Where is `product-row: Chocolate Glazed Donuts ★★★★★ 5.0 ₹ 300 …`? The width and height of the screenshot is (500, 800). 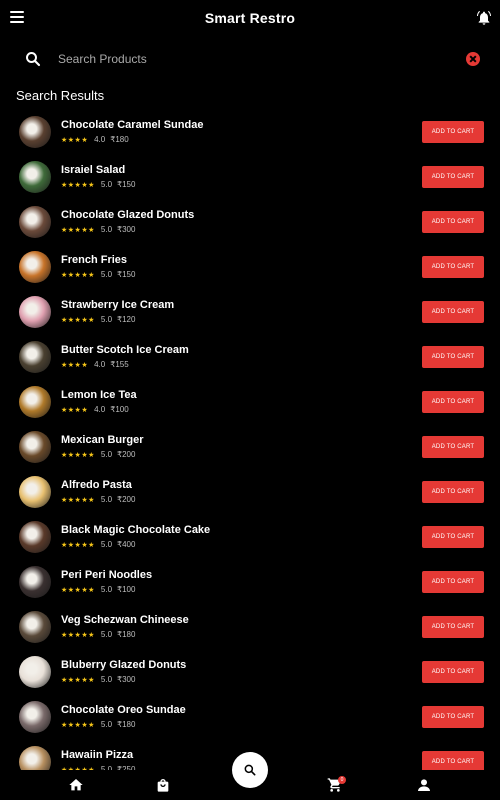 product-row: Chocolate Glazed Donuts ★★★★★ 5.0 ₹ 300 … is located at coordinates (250, 222).